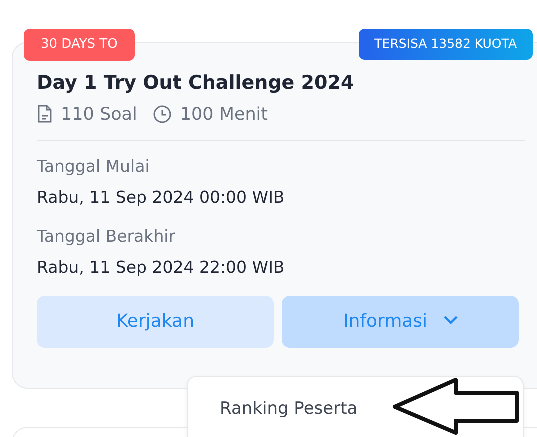 The image size is (537, 437). What do you see at coordinates (107, 237) in the screenshot?
I see `date-label: Tanggal Berakhir` at bounding box center [107, 237].